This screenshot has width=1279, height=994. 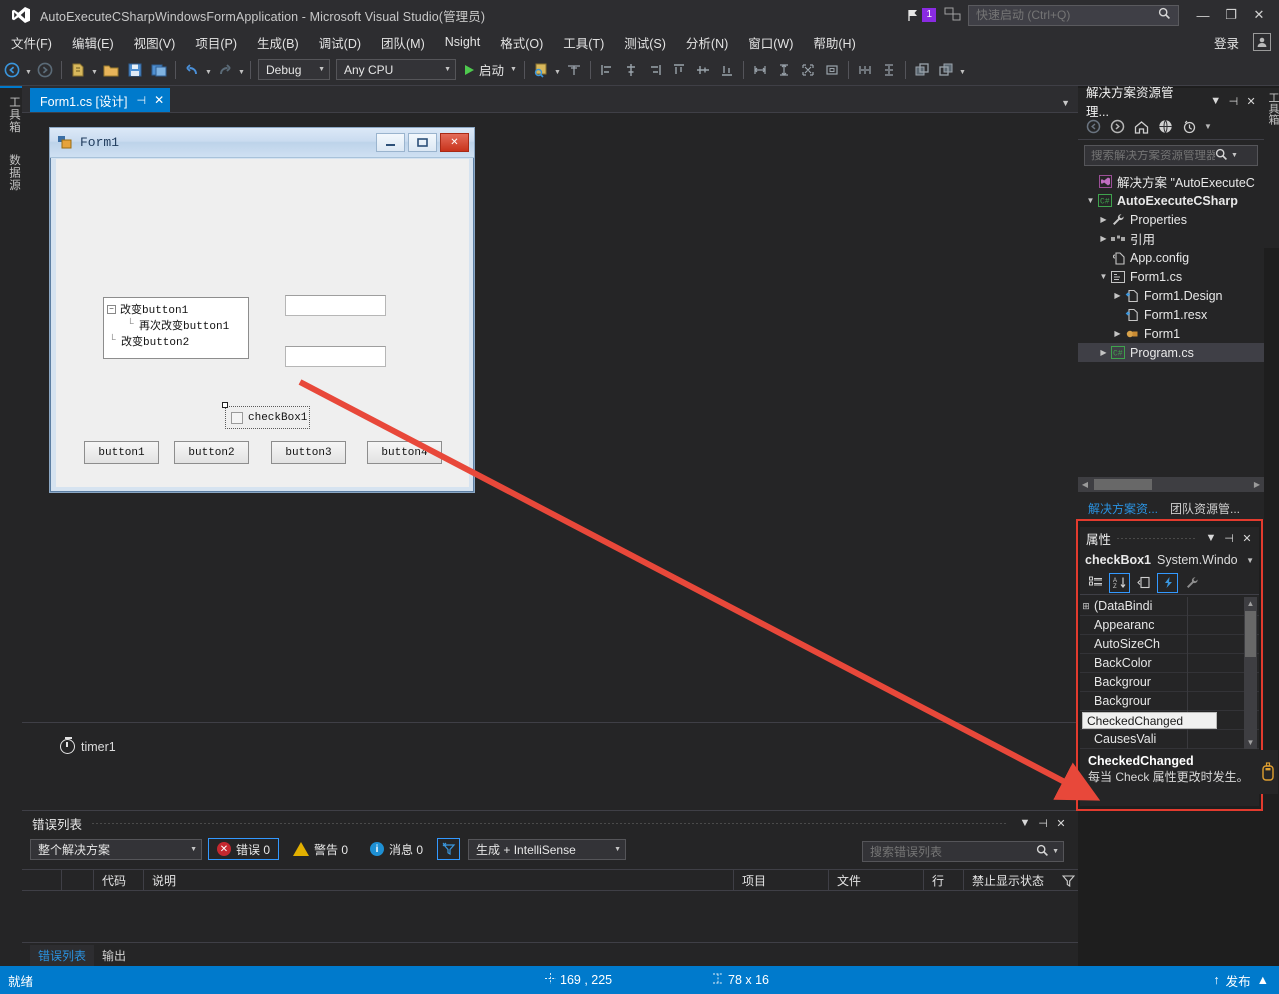 What do you see at coordinates (177, 325) in the screenshot?
I see `treeview-node-child: └ 再次改变button1` at bounding box center [177, 325].